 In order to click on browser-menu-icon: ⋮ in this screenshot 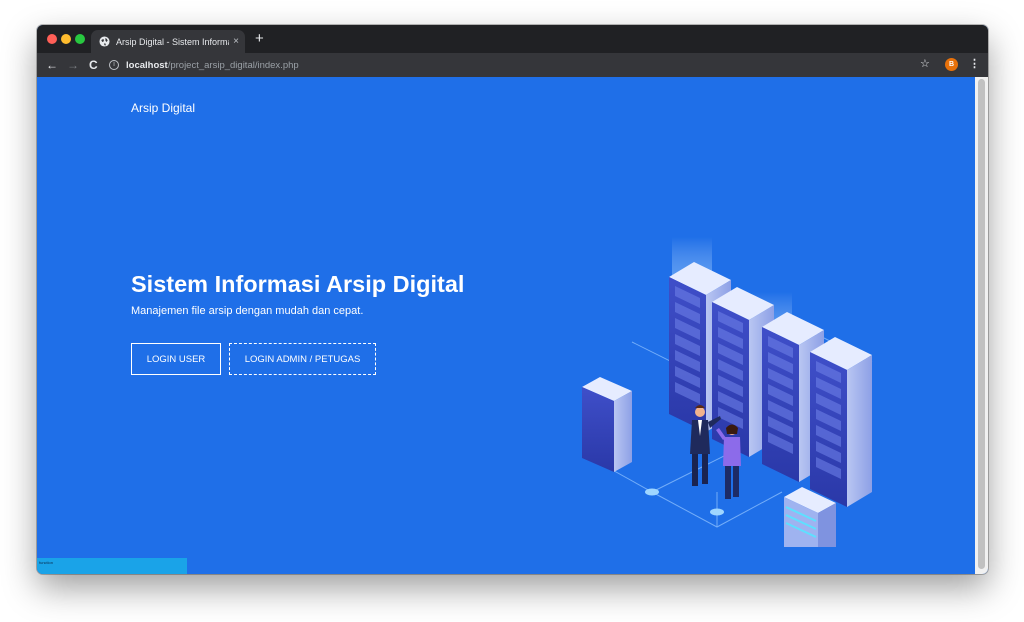, I will do `click(974, 63)`.